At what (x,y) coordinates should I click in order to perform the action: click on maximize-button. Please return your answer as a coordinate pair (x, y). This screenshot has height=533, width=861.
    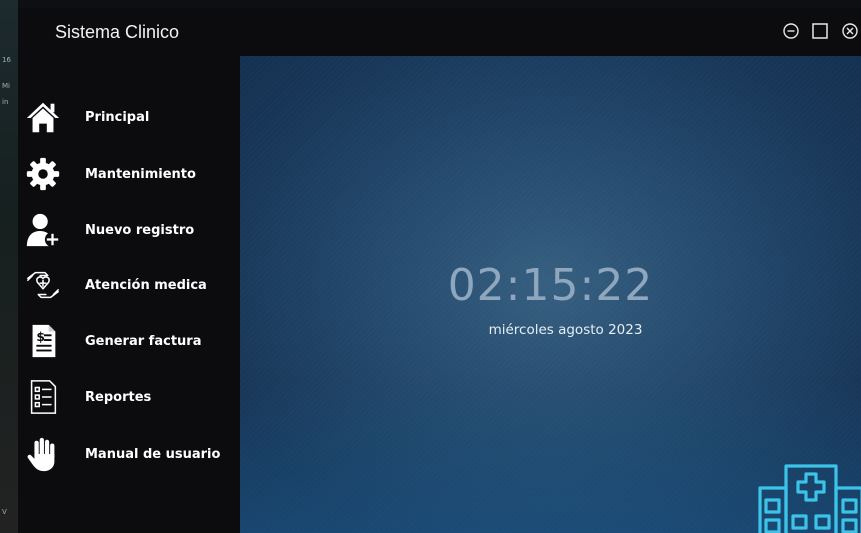
    Looking at the image, I should click on (820, 31).